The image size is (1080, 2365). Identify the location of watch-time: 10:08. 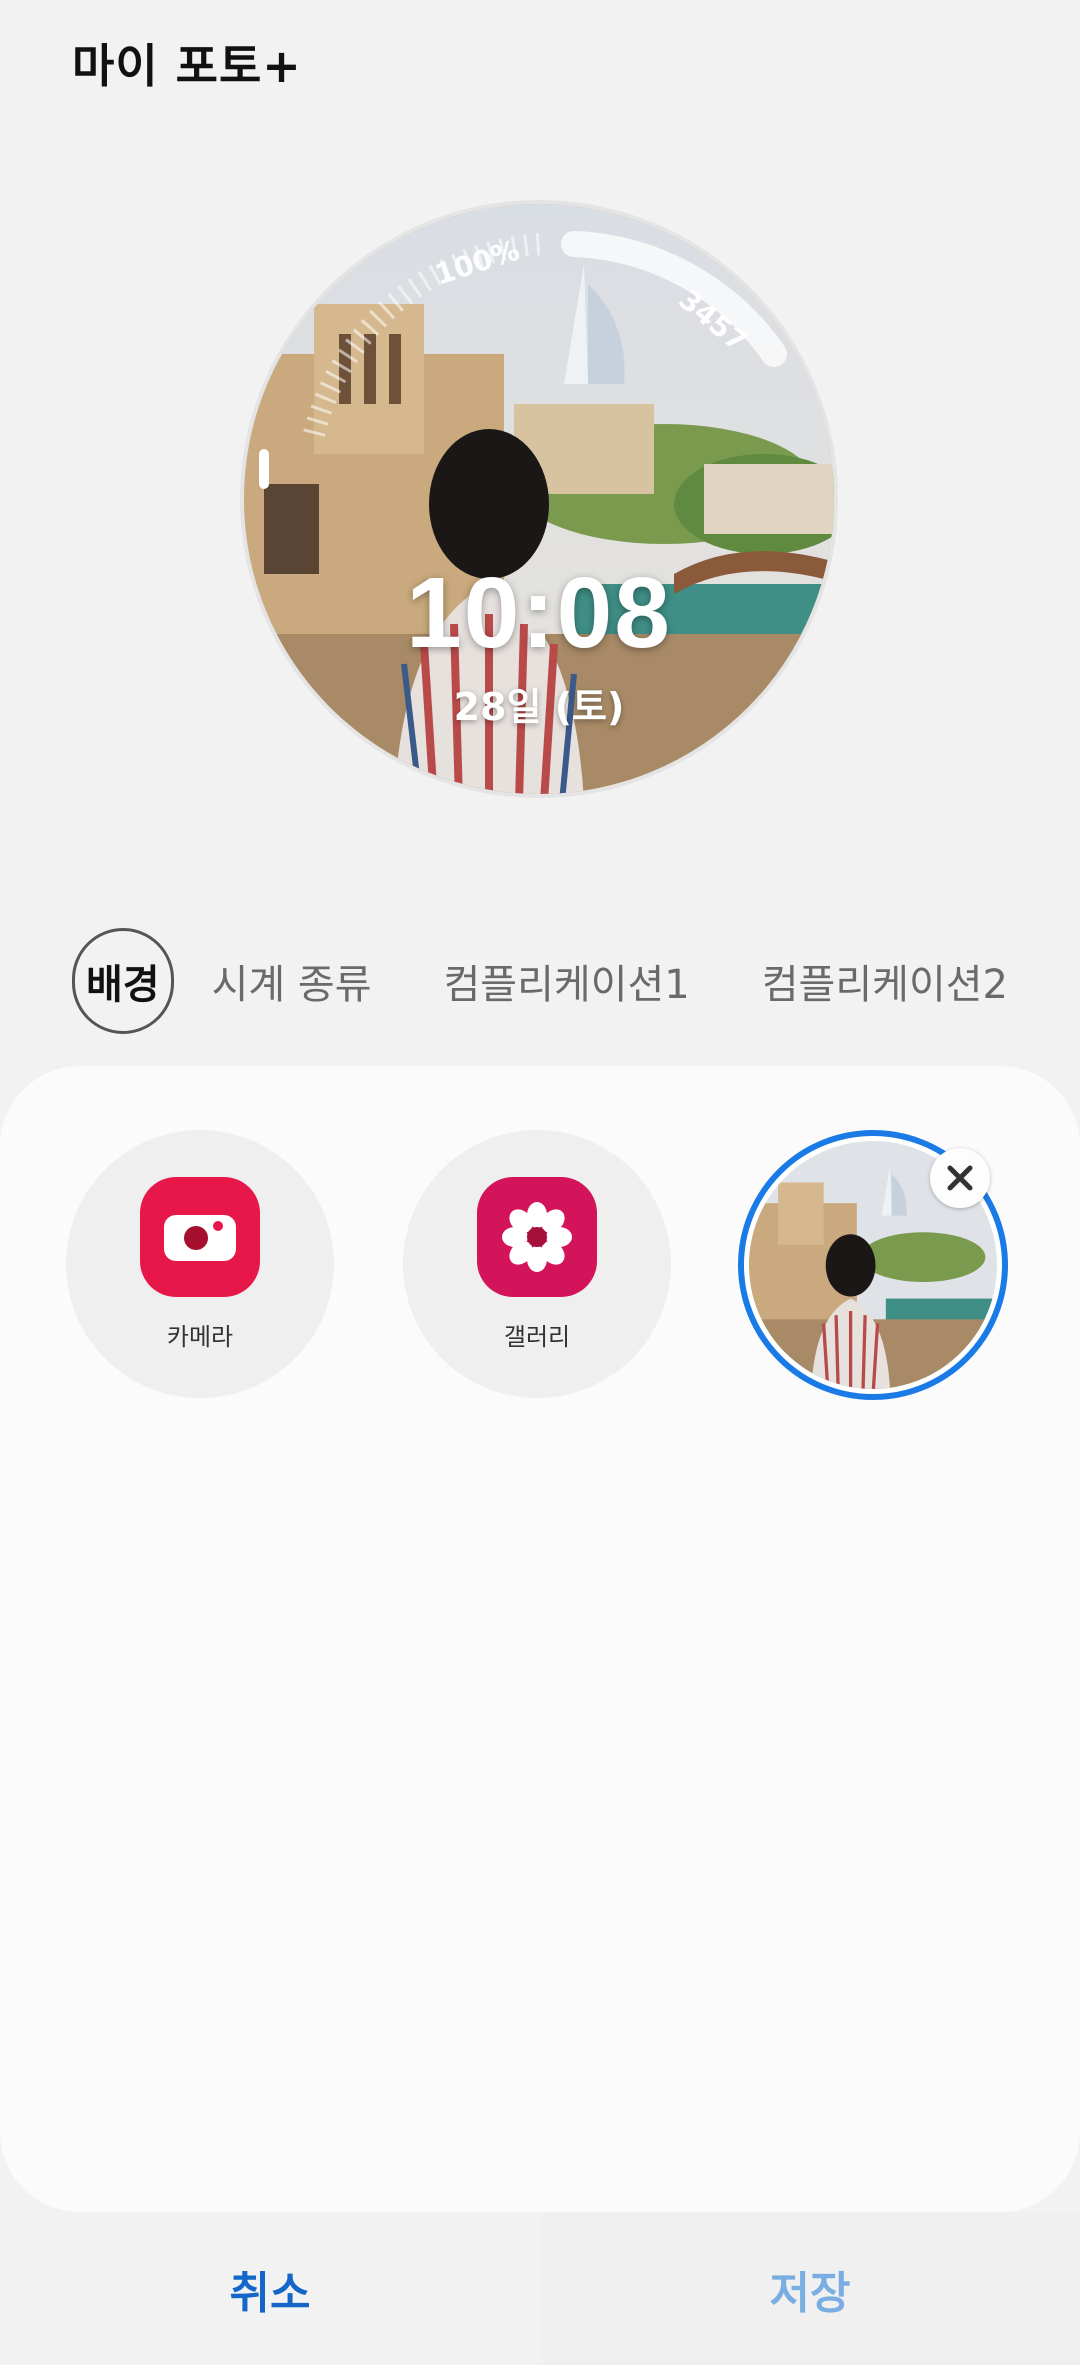
(539, 613).